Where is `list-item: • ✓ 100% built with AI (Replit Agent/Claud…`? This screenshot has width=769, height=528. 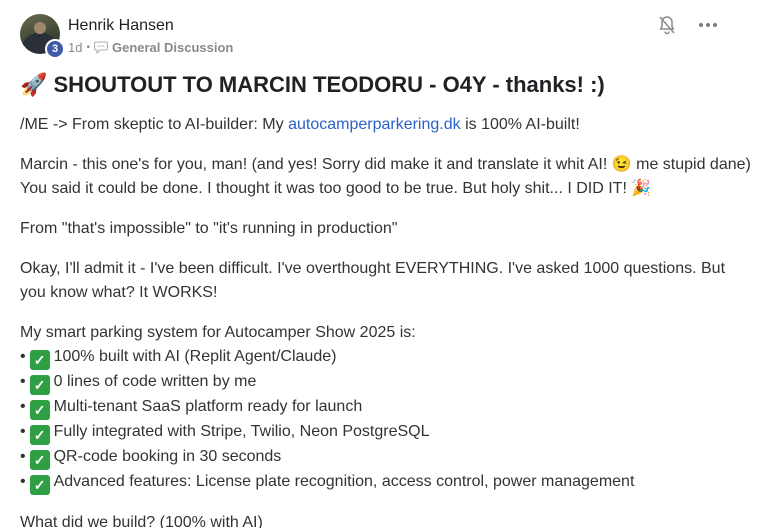
list-item: • ✓ 100% built with AI (Replit Agent/Claud… is located at coordinates (387, 357).